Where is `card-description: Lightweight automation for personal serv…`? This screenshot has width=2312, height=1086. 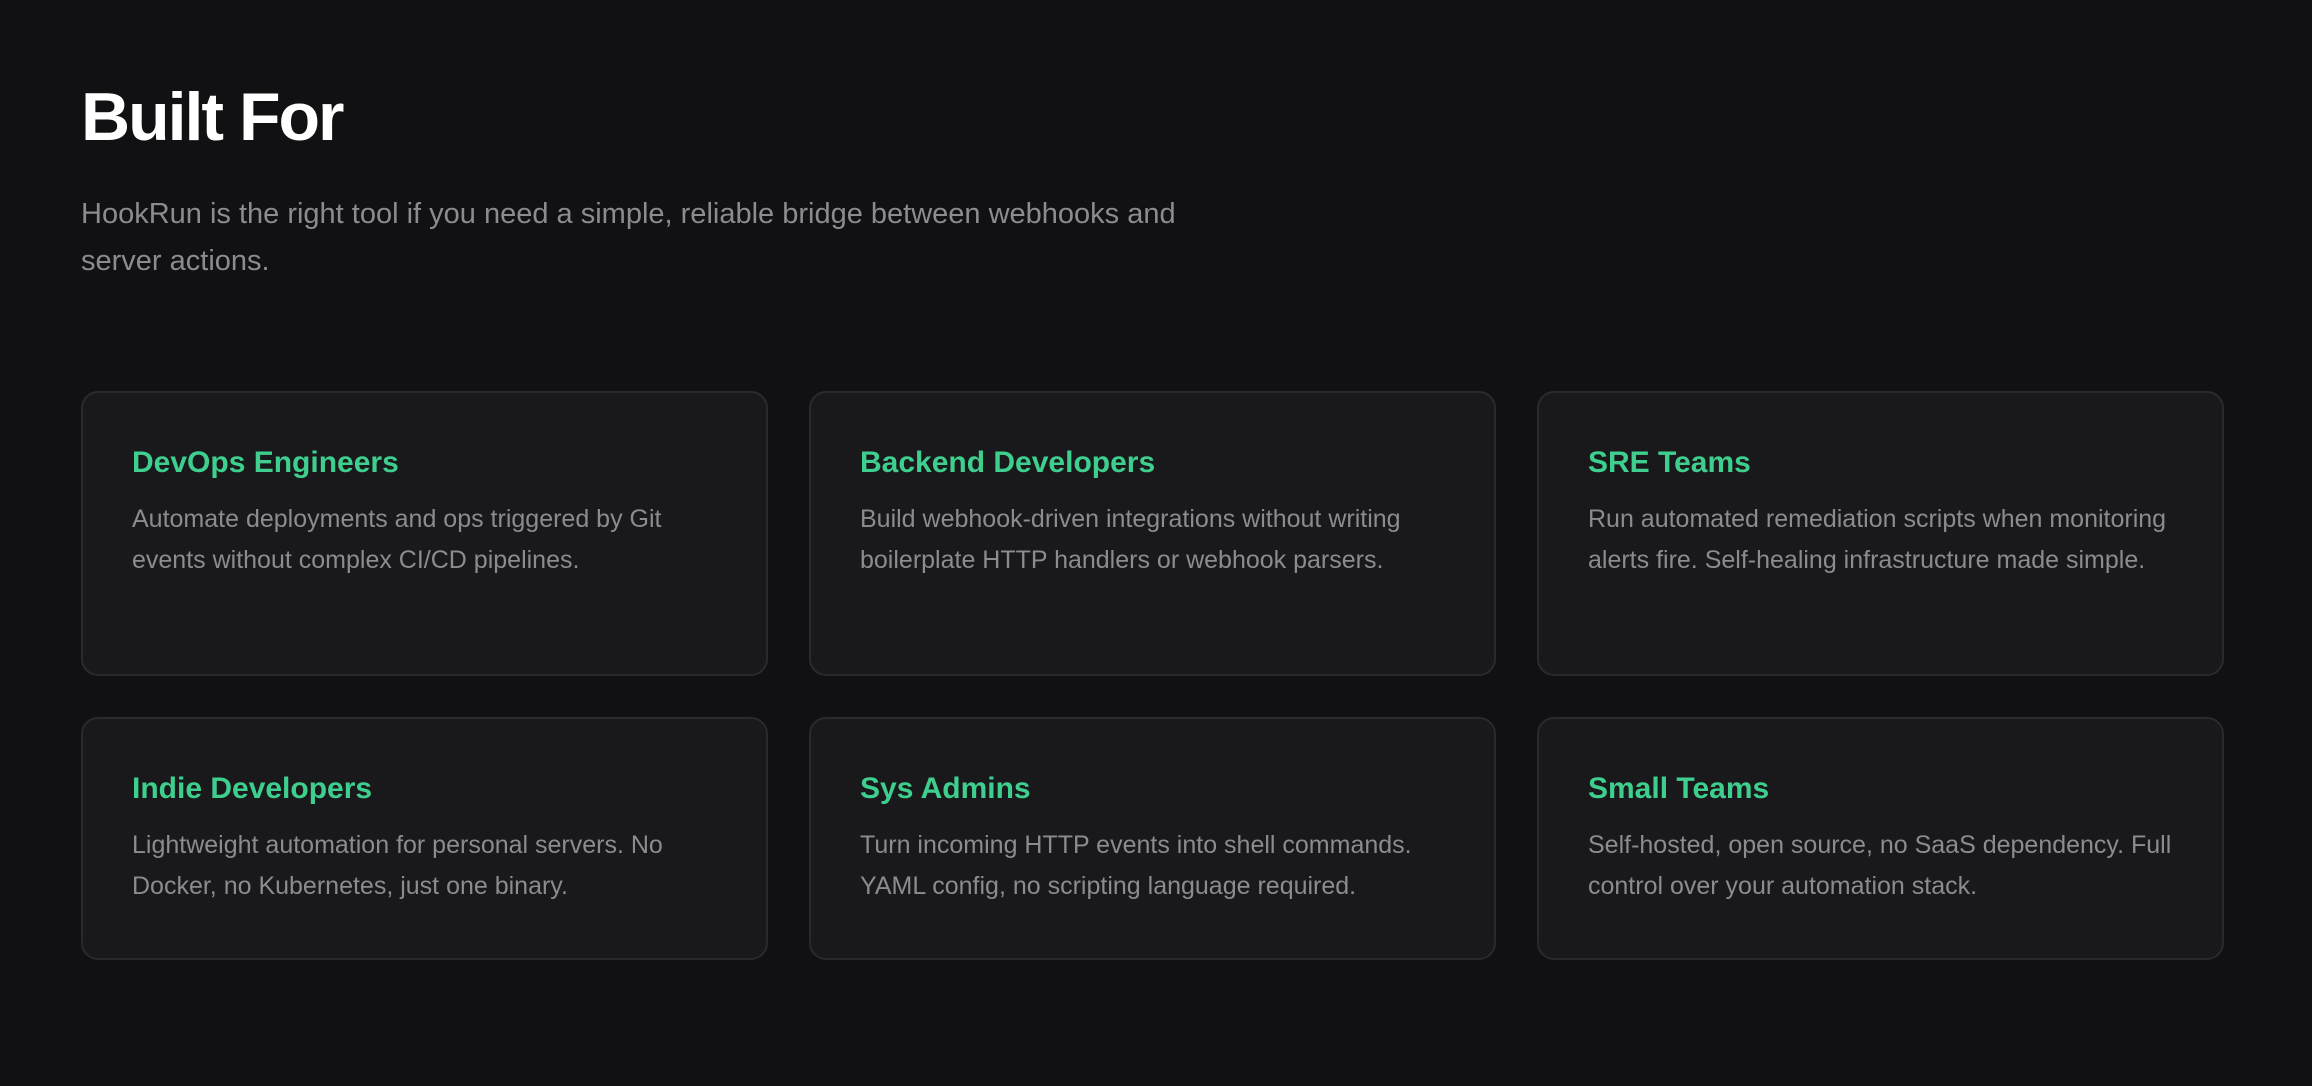
card-description: Lightweight automation for personal serv… is located at coordinates (397, 865).